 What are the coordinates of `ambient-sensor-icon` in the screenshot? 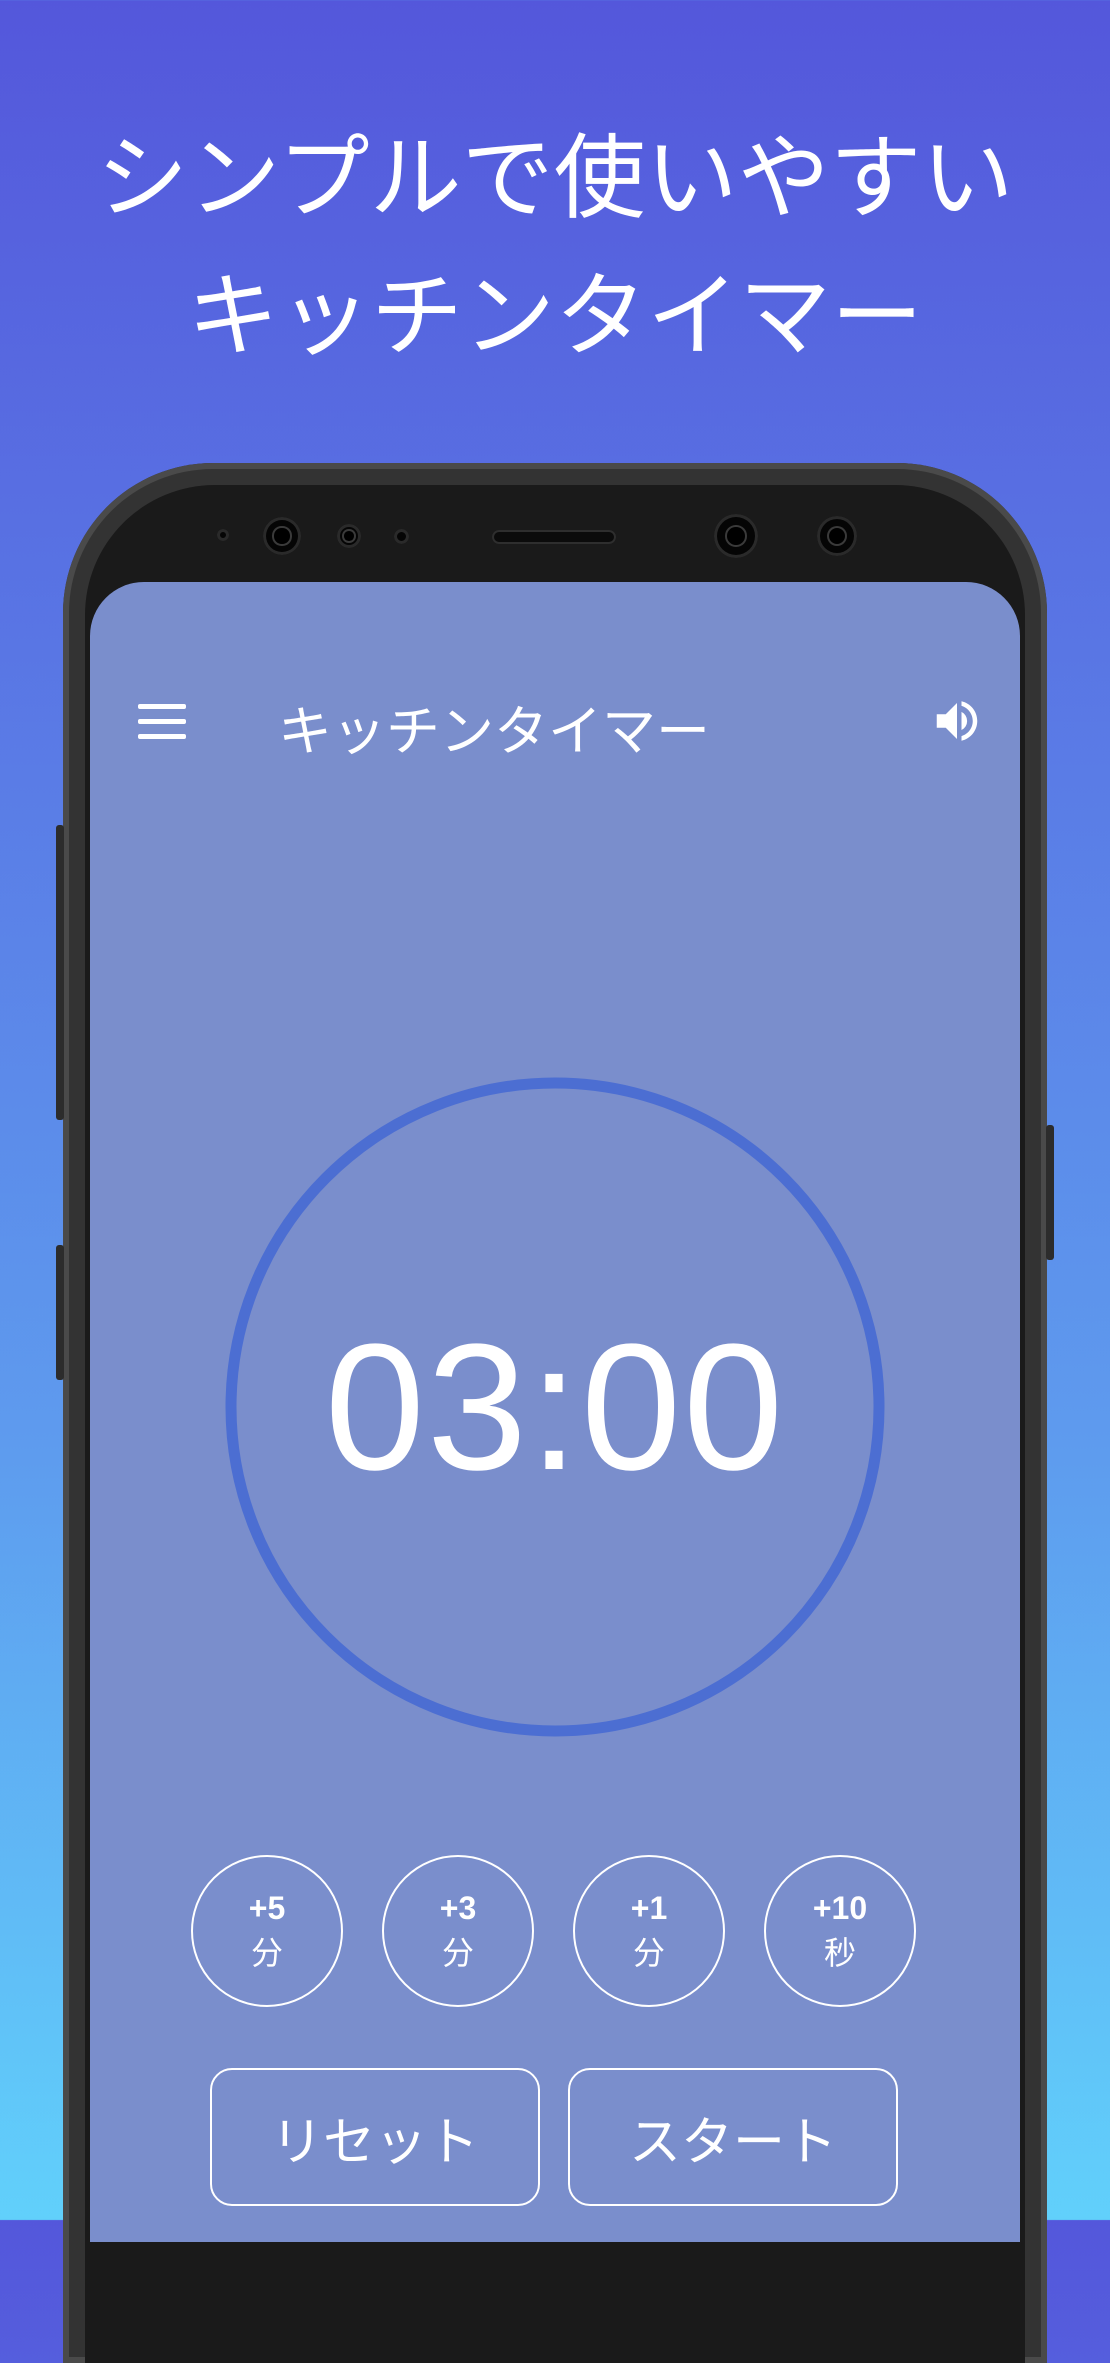 It's located at (401, 536).